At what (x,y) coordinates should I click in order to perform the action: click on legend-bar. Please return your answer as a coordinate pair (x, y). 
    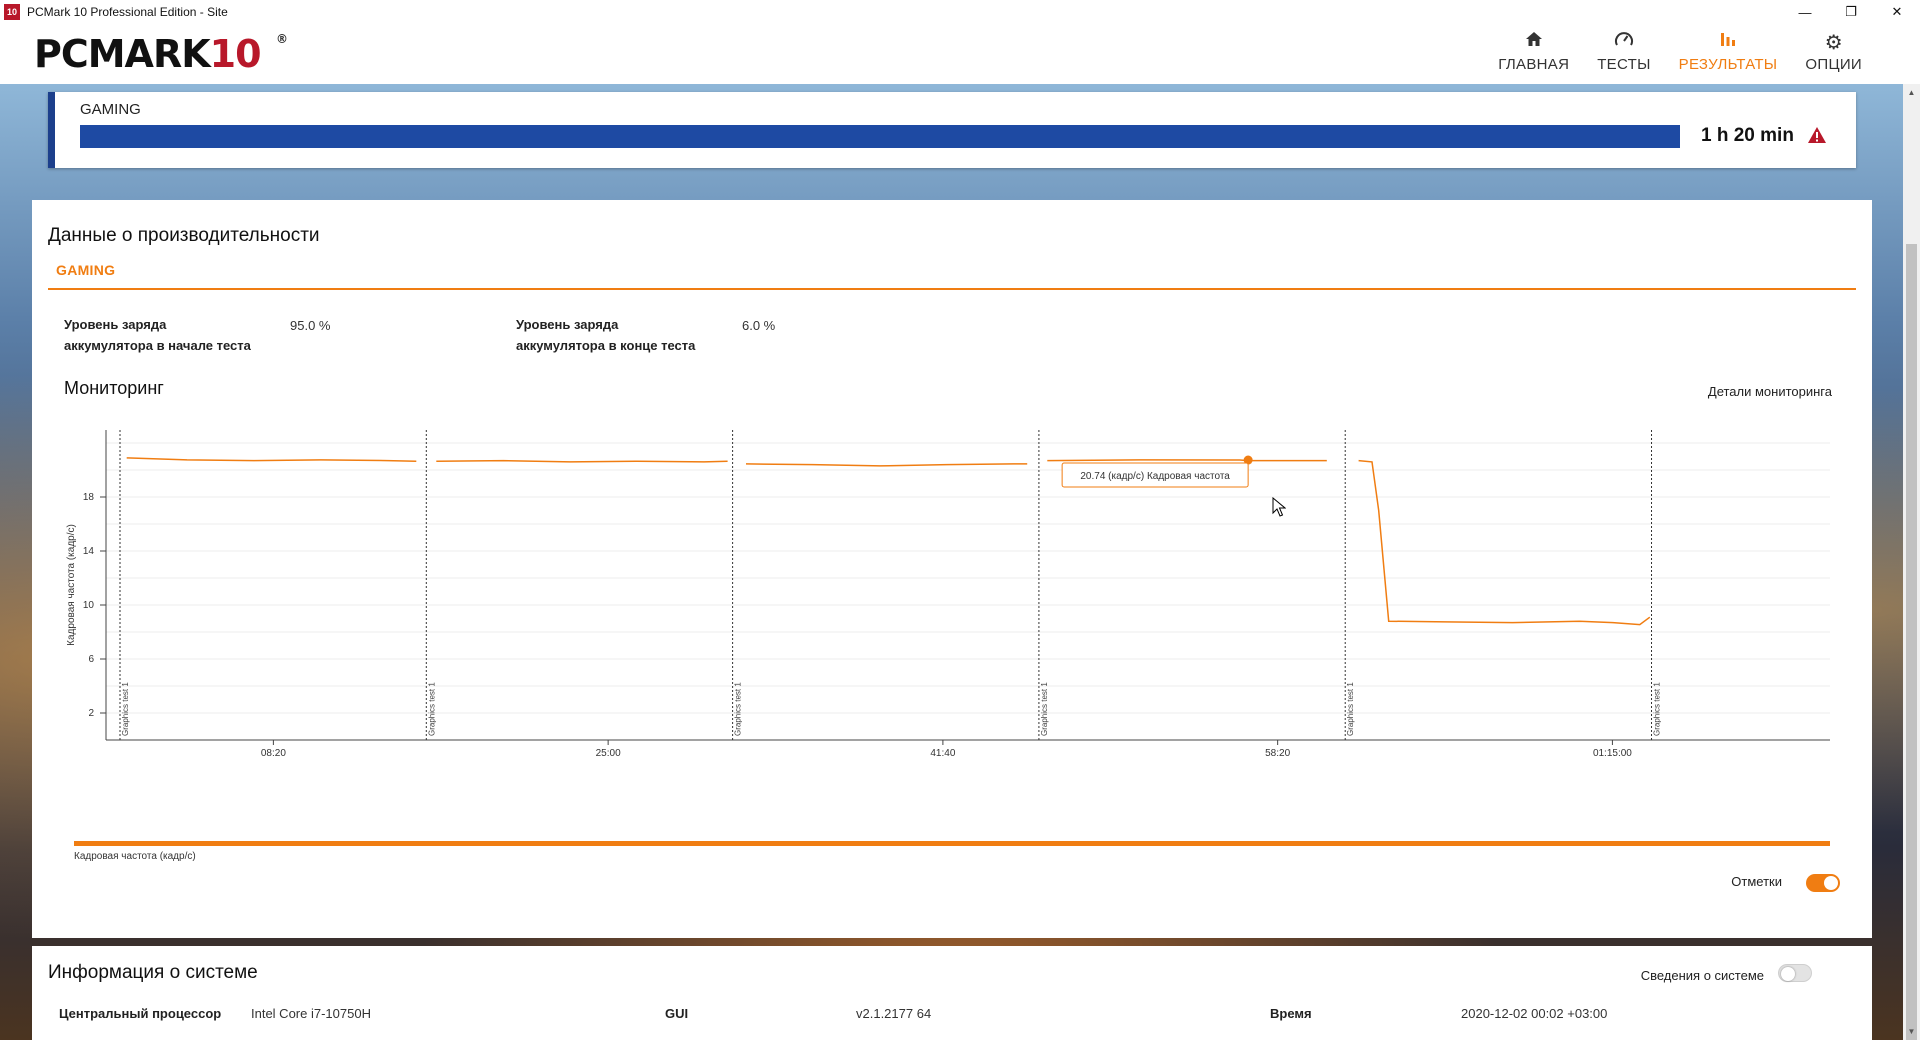
    Looking at the image, I should click on (952, 843).